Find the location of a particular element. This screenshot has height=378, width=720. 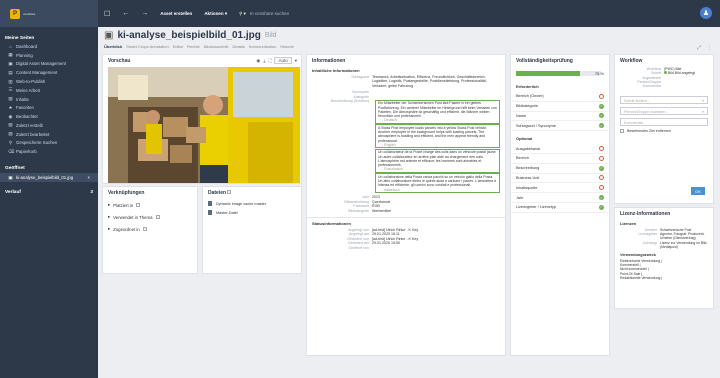

file-item: Master-Datei is located at coordinates (252, 212).